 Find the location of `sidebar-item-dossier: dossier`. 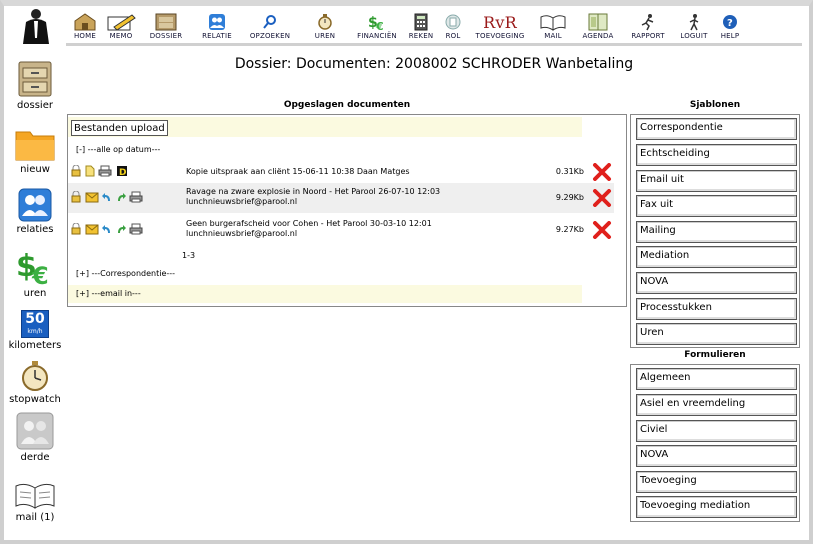

sidebar-item-dossier: dossier is located at coordinates (35, 85).